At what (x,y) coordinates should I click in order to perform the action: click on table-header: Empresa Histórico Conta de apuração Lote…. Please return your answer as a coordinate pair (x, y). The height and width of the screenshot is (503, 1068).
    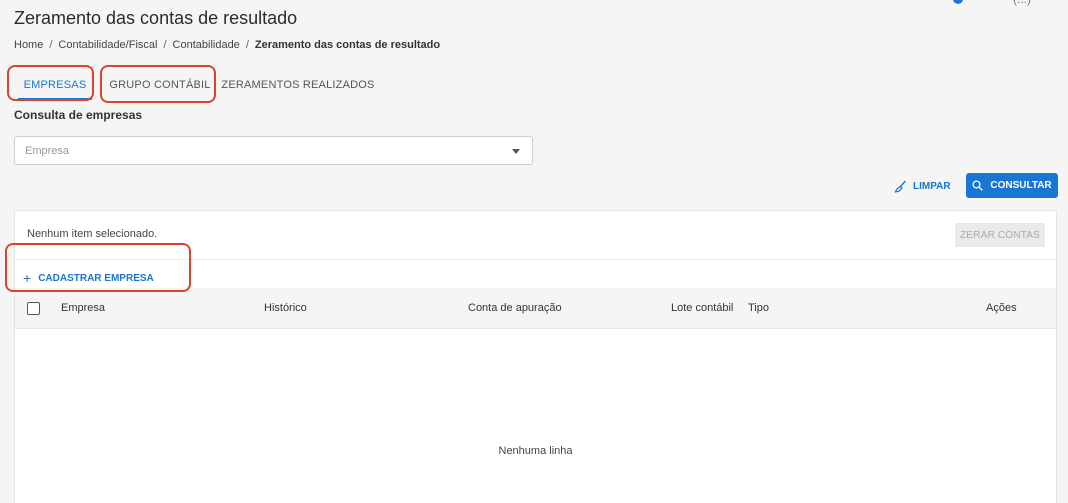
    Looking at the image, I should click on (535, 308).